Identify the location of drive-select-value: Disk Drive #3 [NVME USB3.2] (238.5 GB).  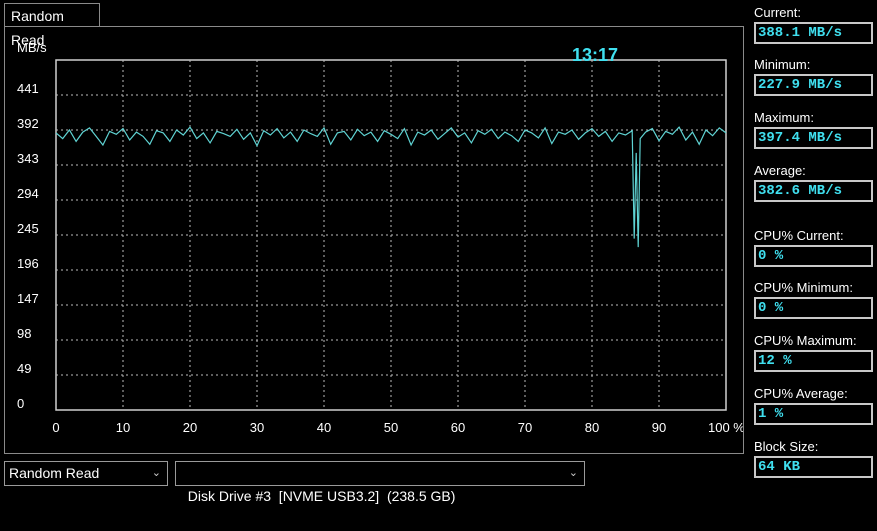
(321, 496).